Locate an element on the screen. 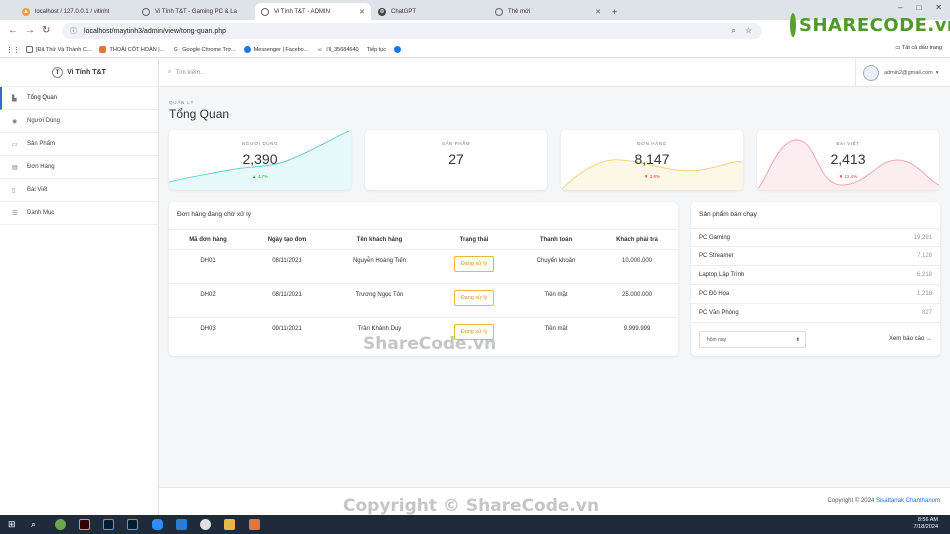 The image size is (950, 534). product-name: PC Văn Phòng is located at coordinates (719, 313).